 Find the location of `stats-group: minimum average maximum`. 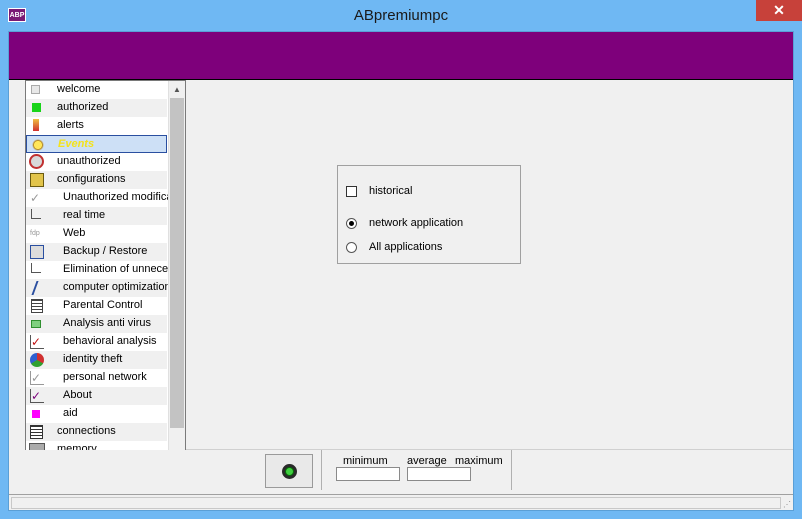

stats-group: minimum average maximum is located at coordinates (416, 470).